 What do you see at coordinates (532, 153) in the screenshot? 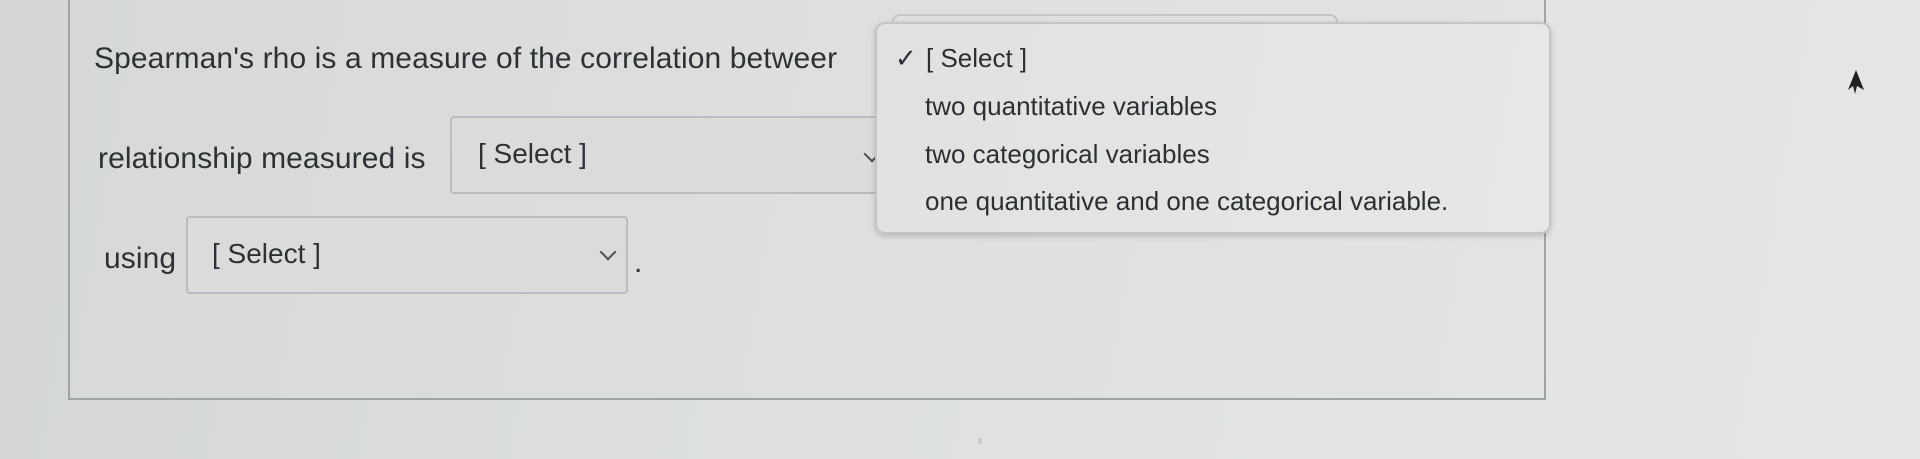
I see `relationship-select-value: [ Select ]` at bounding box center [532, 153].